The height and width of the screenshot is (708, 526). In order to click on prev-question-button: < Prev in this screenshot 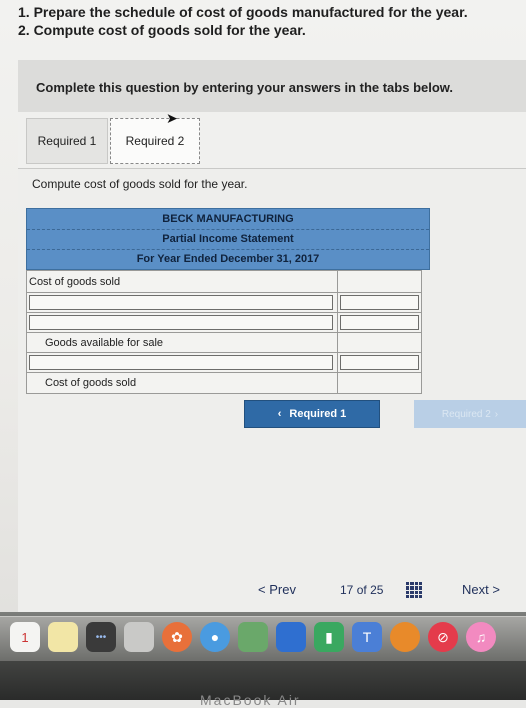, I will do `click(277, 589)`.